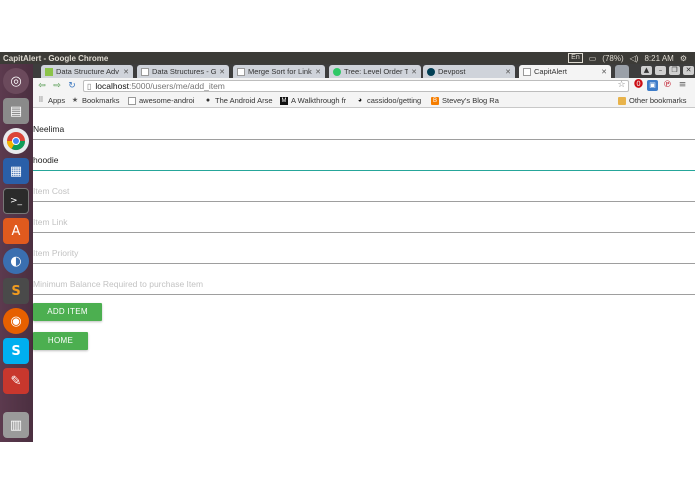 The height and width of the screenshot is (494, 695). What do you see at coordinates (317, 100) in the screenshot?
I see `bookmark-walkthrough: M A Walkthrough fr` at bounding box center [317, 100].